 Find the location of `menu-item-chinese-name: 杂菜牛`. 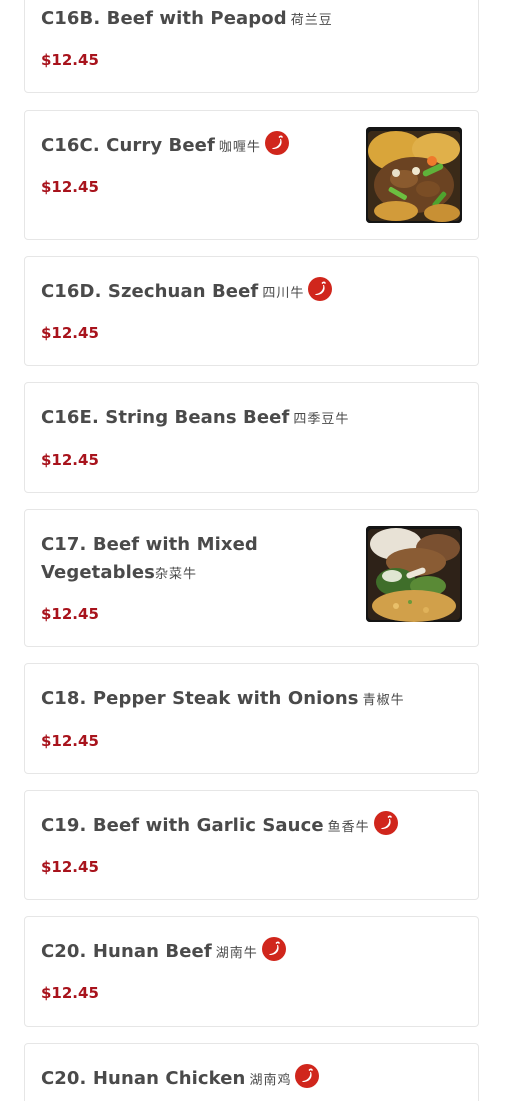

menu-item-chinese-name: 杂菜牛 is located at coordinates (175, 574).